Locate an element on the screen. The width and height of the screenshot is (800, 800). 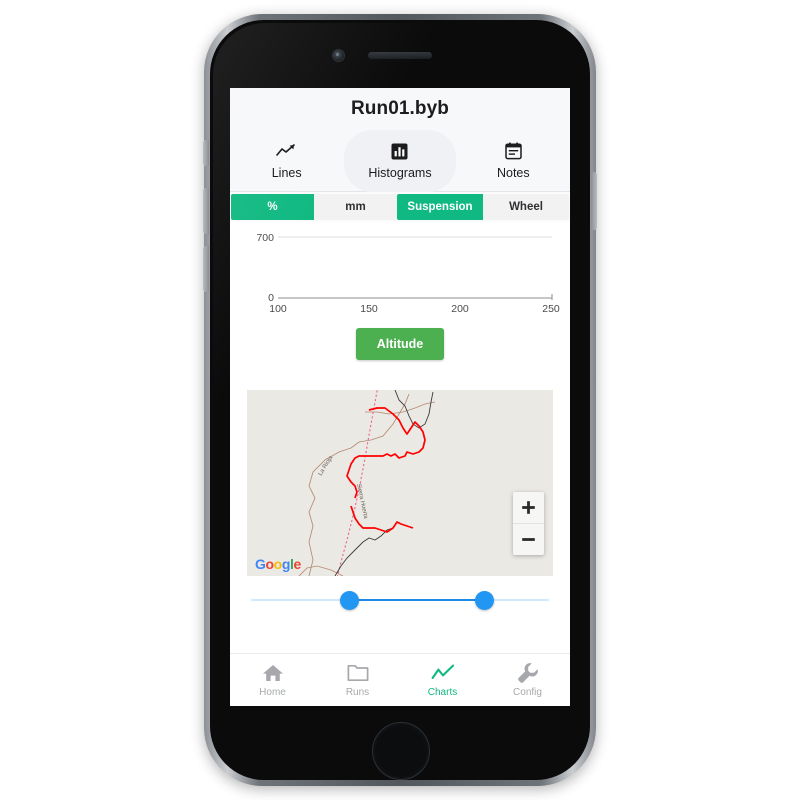
notes-icon is located at coordinates (513, 151).